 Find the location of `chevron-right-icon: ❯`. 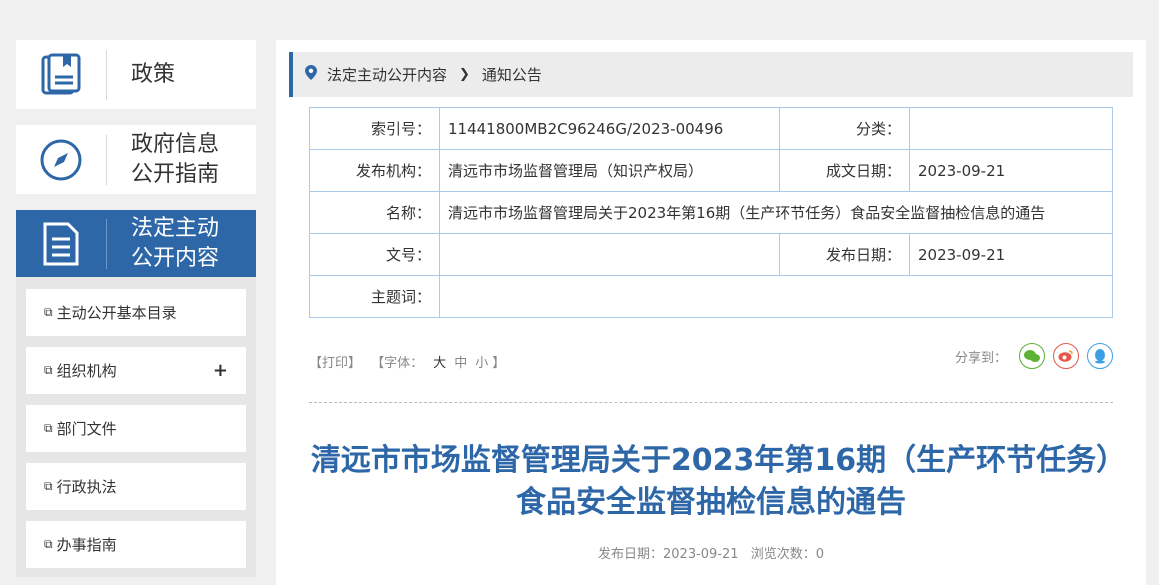

chevron-right-icon: ❯ is located at coordinates (464, 74).